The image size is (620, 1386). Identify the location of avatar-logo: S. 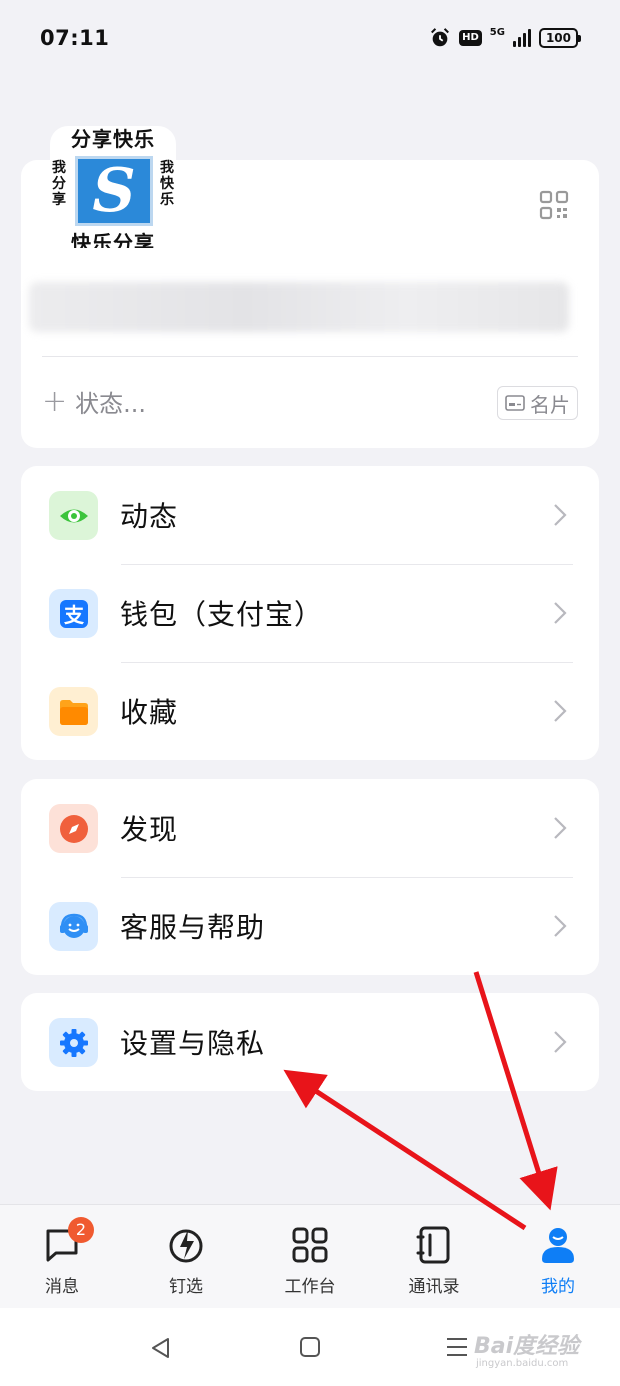
(114, 191).